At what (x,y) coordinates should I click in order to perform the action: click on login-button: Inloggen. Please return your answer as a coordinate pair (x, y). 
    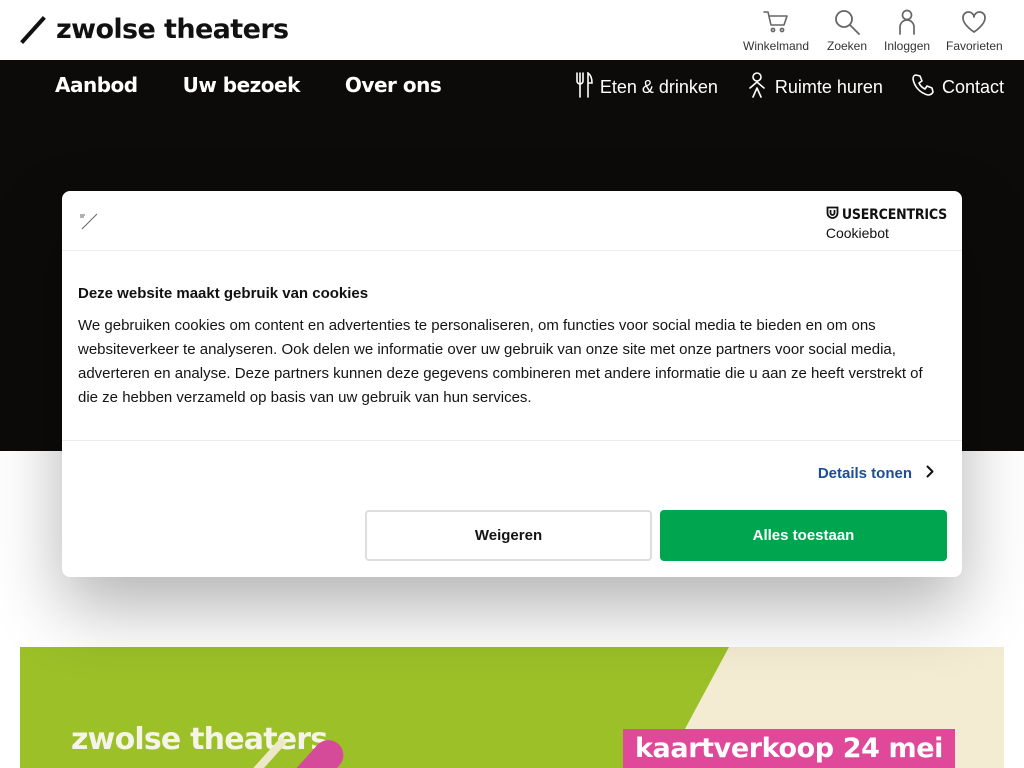
    Looking at the image, I should click on (907, 29).